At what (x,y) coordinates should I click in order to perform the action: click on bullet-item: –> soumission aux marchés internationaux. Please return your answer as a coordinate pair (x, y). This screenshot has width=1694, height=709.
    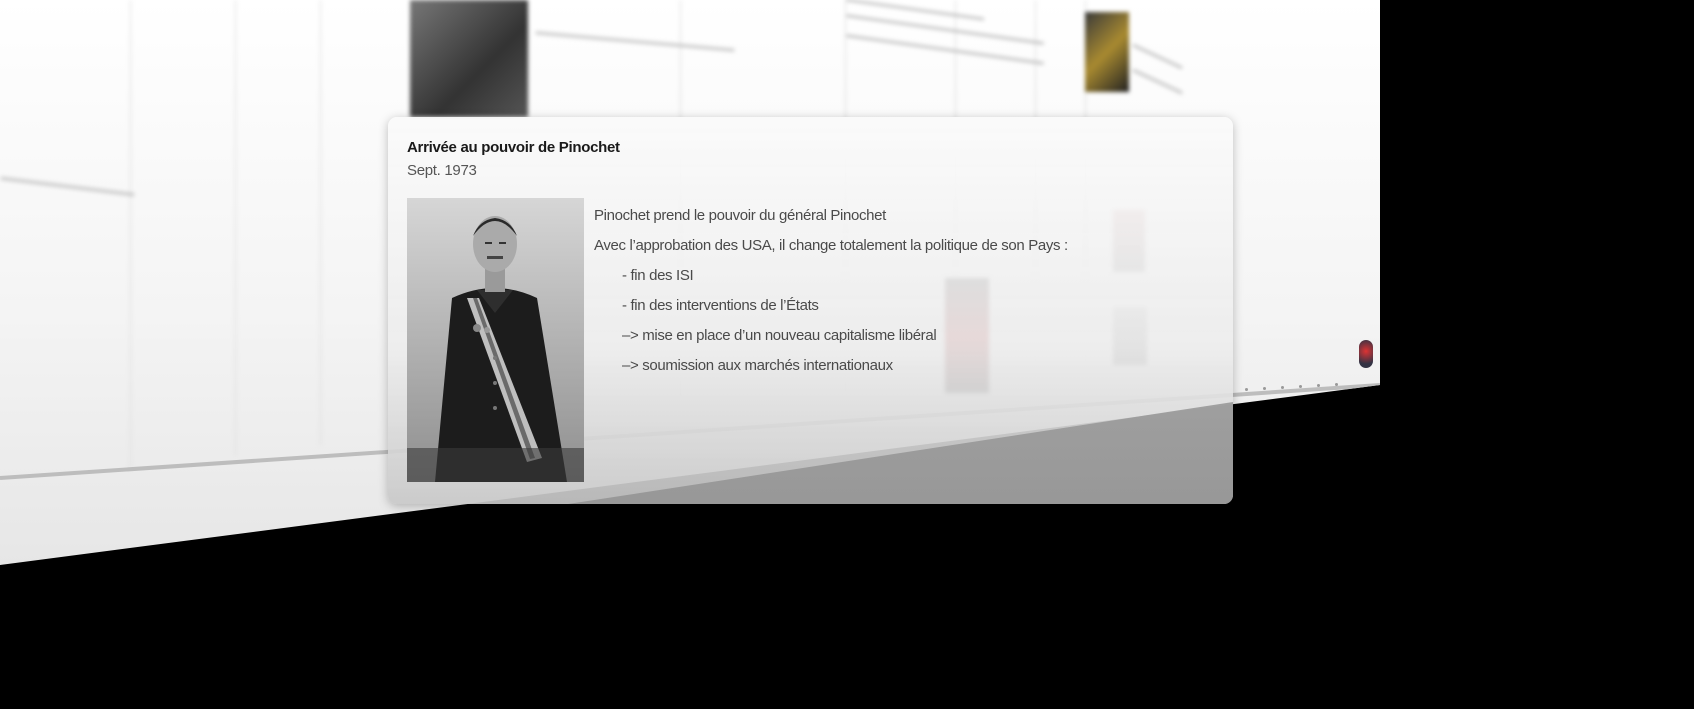
    Looking at the image, I should click on (757, 365).